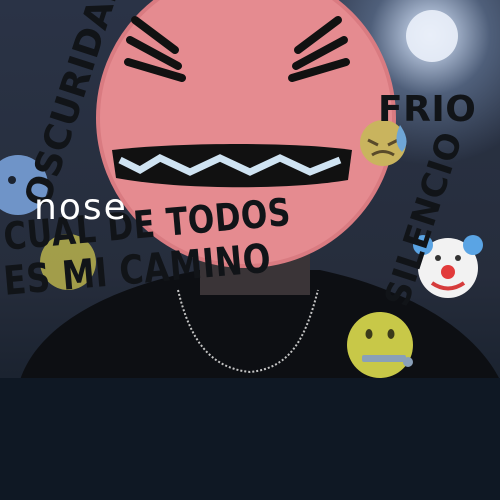 Image resolution: width=500 pixels, height=500 pixels. Describe the element at coordinates (427, 109) in the screenshot. I see `text-frio: FRIO` at that location.